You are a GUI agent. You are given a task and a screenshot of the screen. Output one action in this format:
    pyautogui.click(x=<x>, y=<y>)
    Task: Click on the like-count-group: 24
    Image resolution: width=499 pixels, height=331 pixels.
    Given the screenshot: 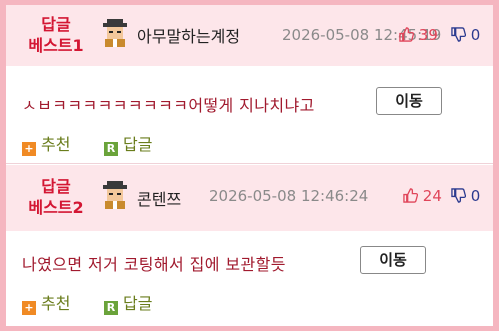 What is the action you would take?
    pyautogui.click(x=422, y=196)
    